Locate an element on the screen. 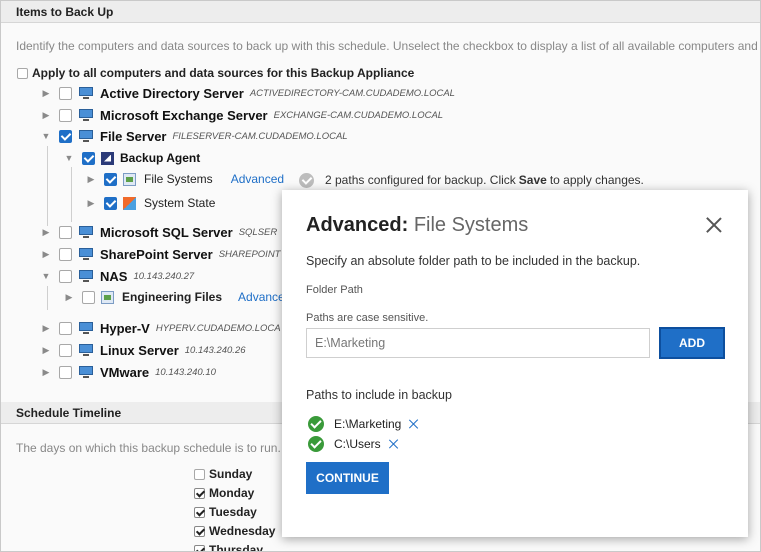 This screenshot has height=552, width=761. tree-guide is located at coordinates (47, 298).